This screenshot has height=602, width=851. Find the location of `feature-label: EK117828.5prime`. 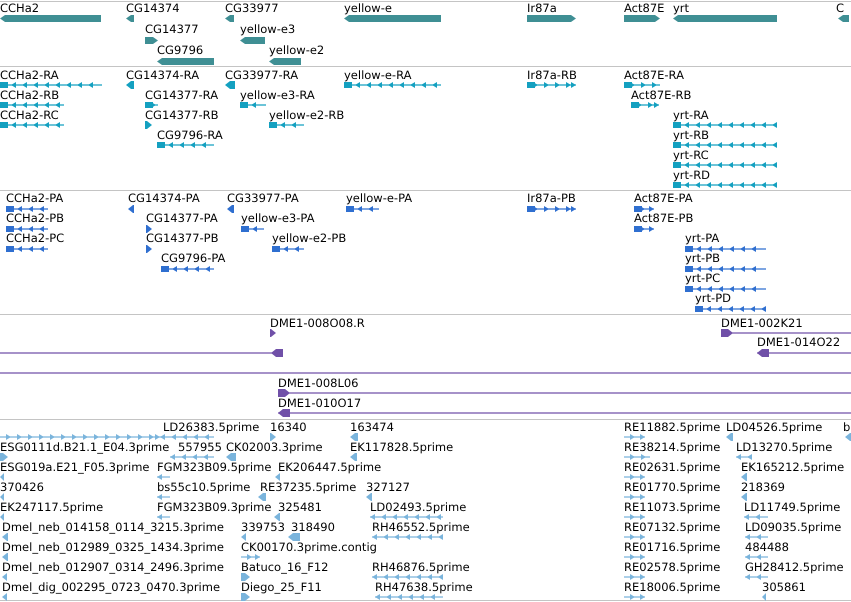

feature-label: EK117828.5prime is located at coordinates (402, 447).